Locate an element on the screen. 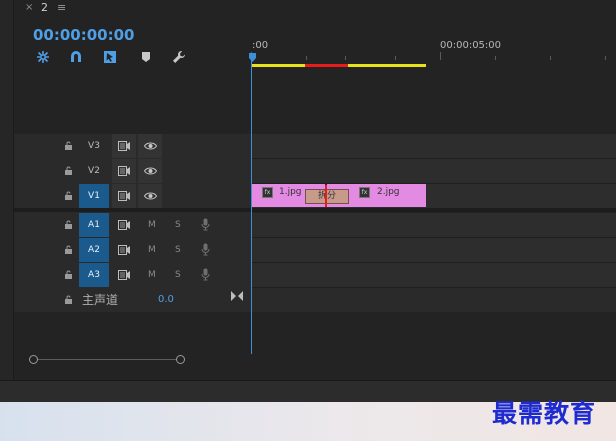 This screenshot has width=616, height=441. track-target-a1: A1 is located at coordinates (94, 225).